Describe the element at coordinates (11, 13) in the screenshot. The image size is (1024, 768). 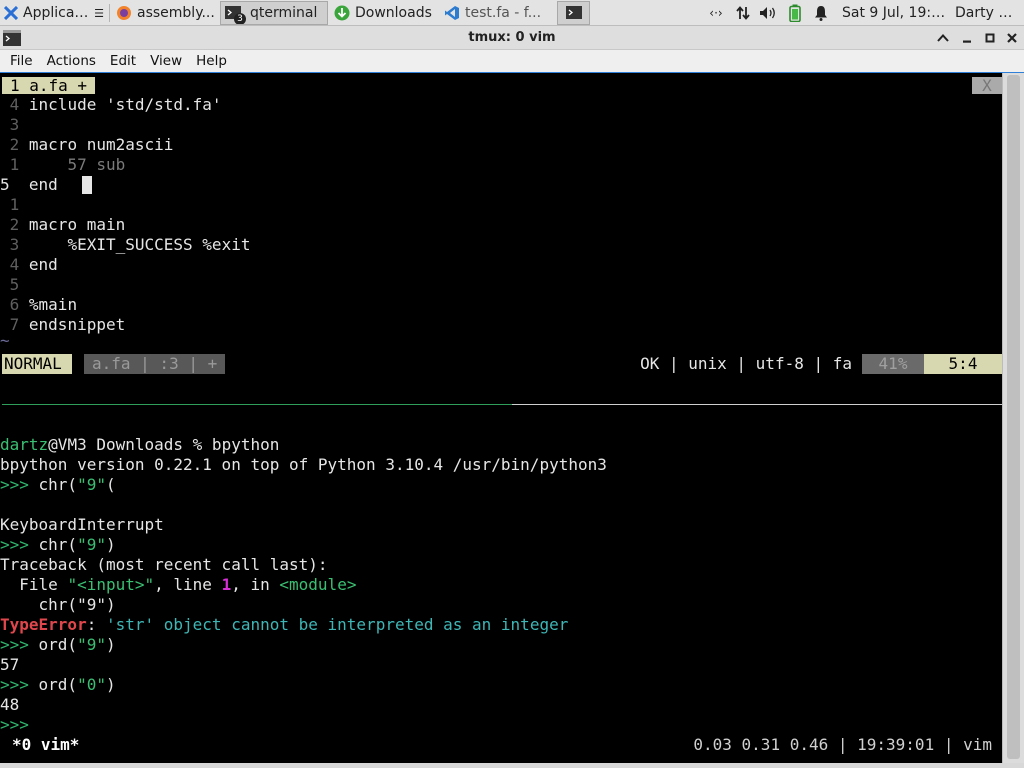
I see `xfce-mouse-icon` at that location.